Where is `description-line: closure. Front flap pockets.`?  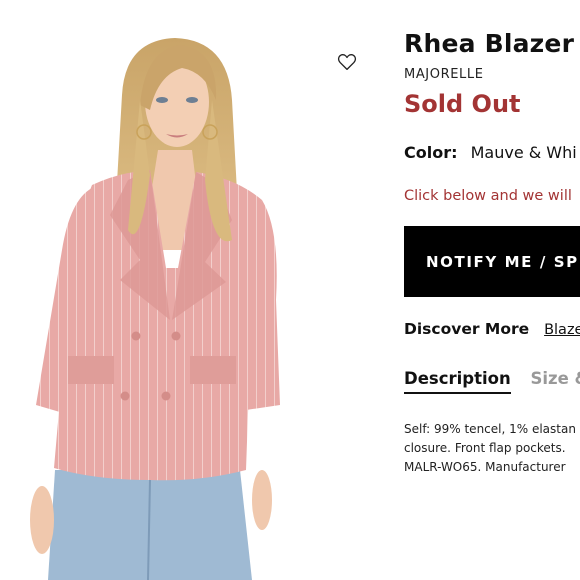
description-line: closure. Front flap pockets. is located at coordinates (485, 448).